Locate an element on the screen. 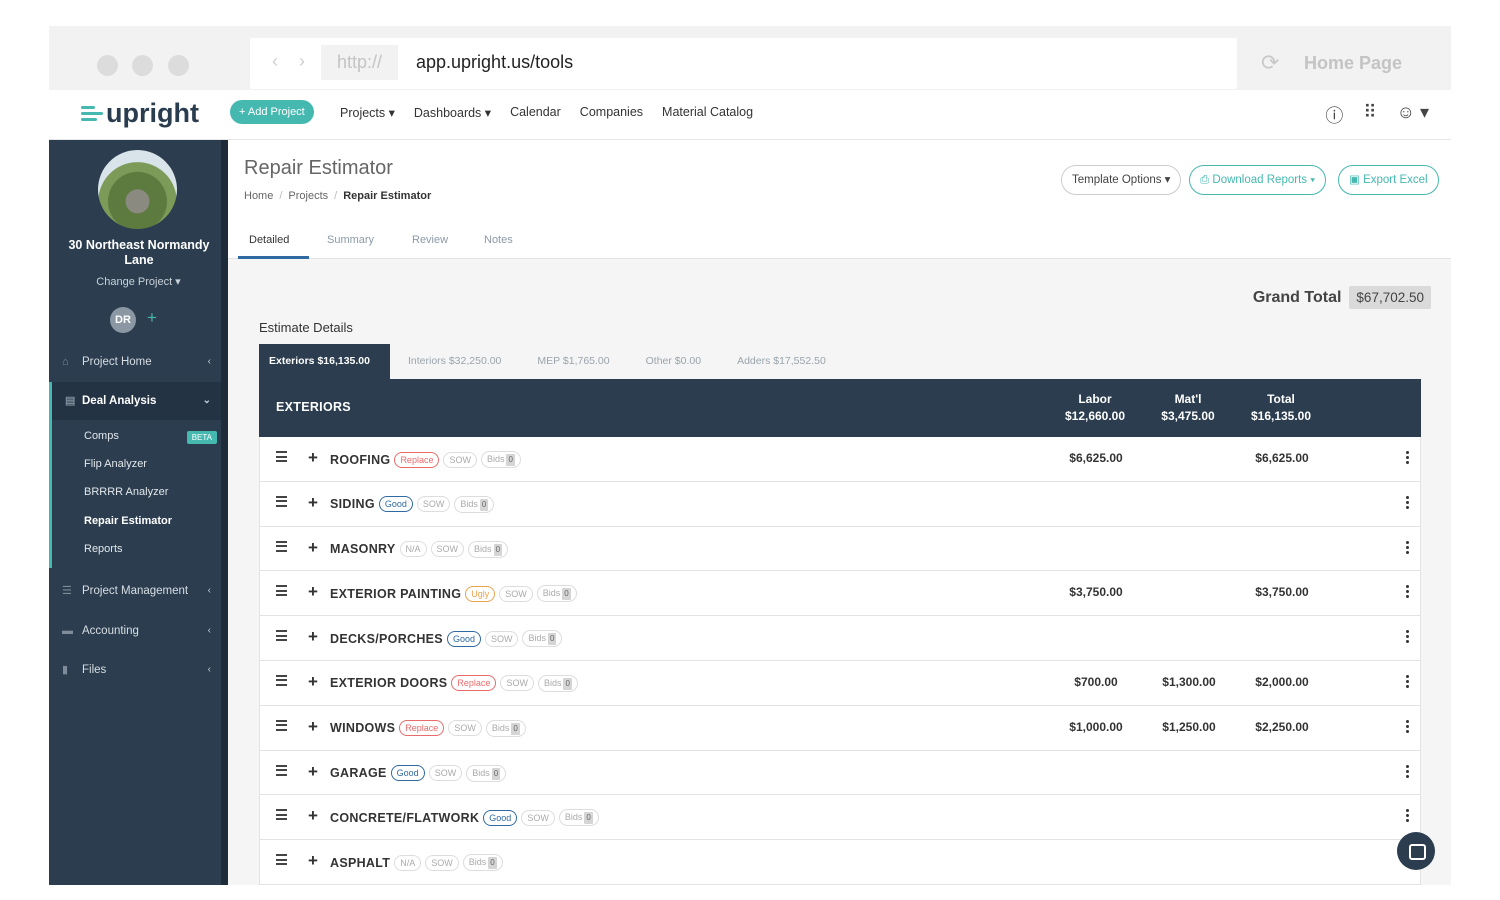 This screenshot has width=1500, height=900. sidebar-item-files: ▮ Files ‹ is located at coordinates (135, 670).